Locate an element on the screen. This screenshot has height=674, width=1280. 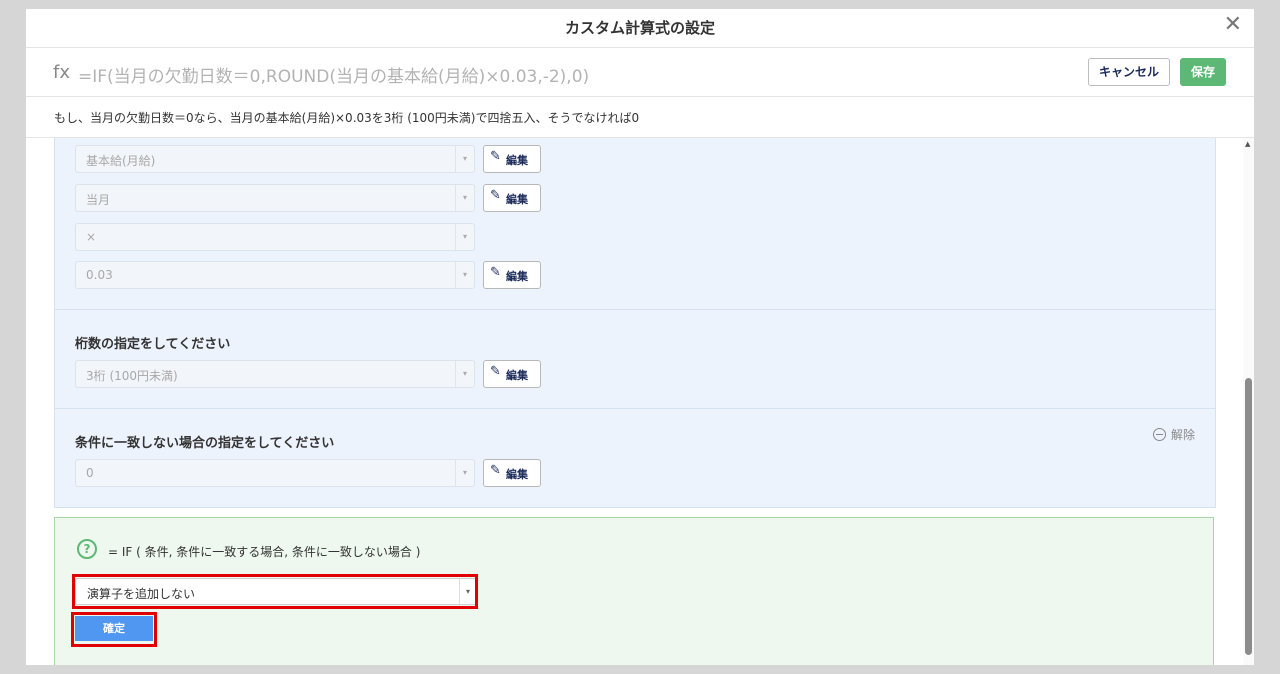
vertical-scrollbar: ▲ is located at coordinates (1248, 401).